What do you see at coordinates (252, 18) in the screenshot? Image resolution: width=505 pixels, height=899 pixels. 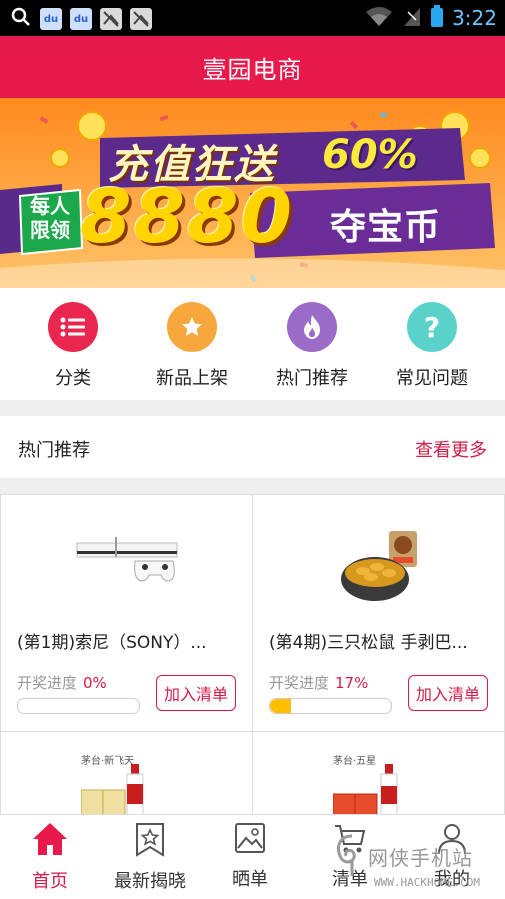 I see `status-bar: du du 3:22` at bounding box center [252, 18].